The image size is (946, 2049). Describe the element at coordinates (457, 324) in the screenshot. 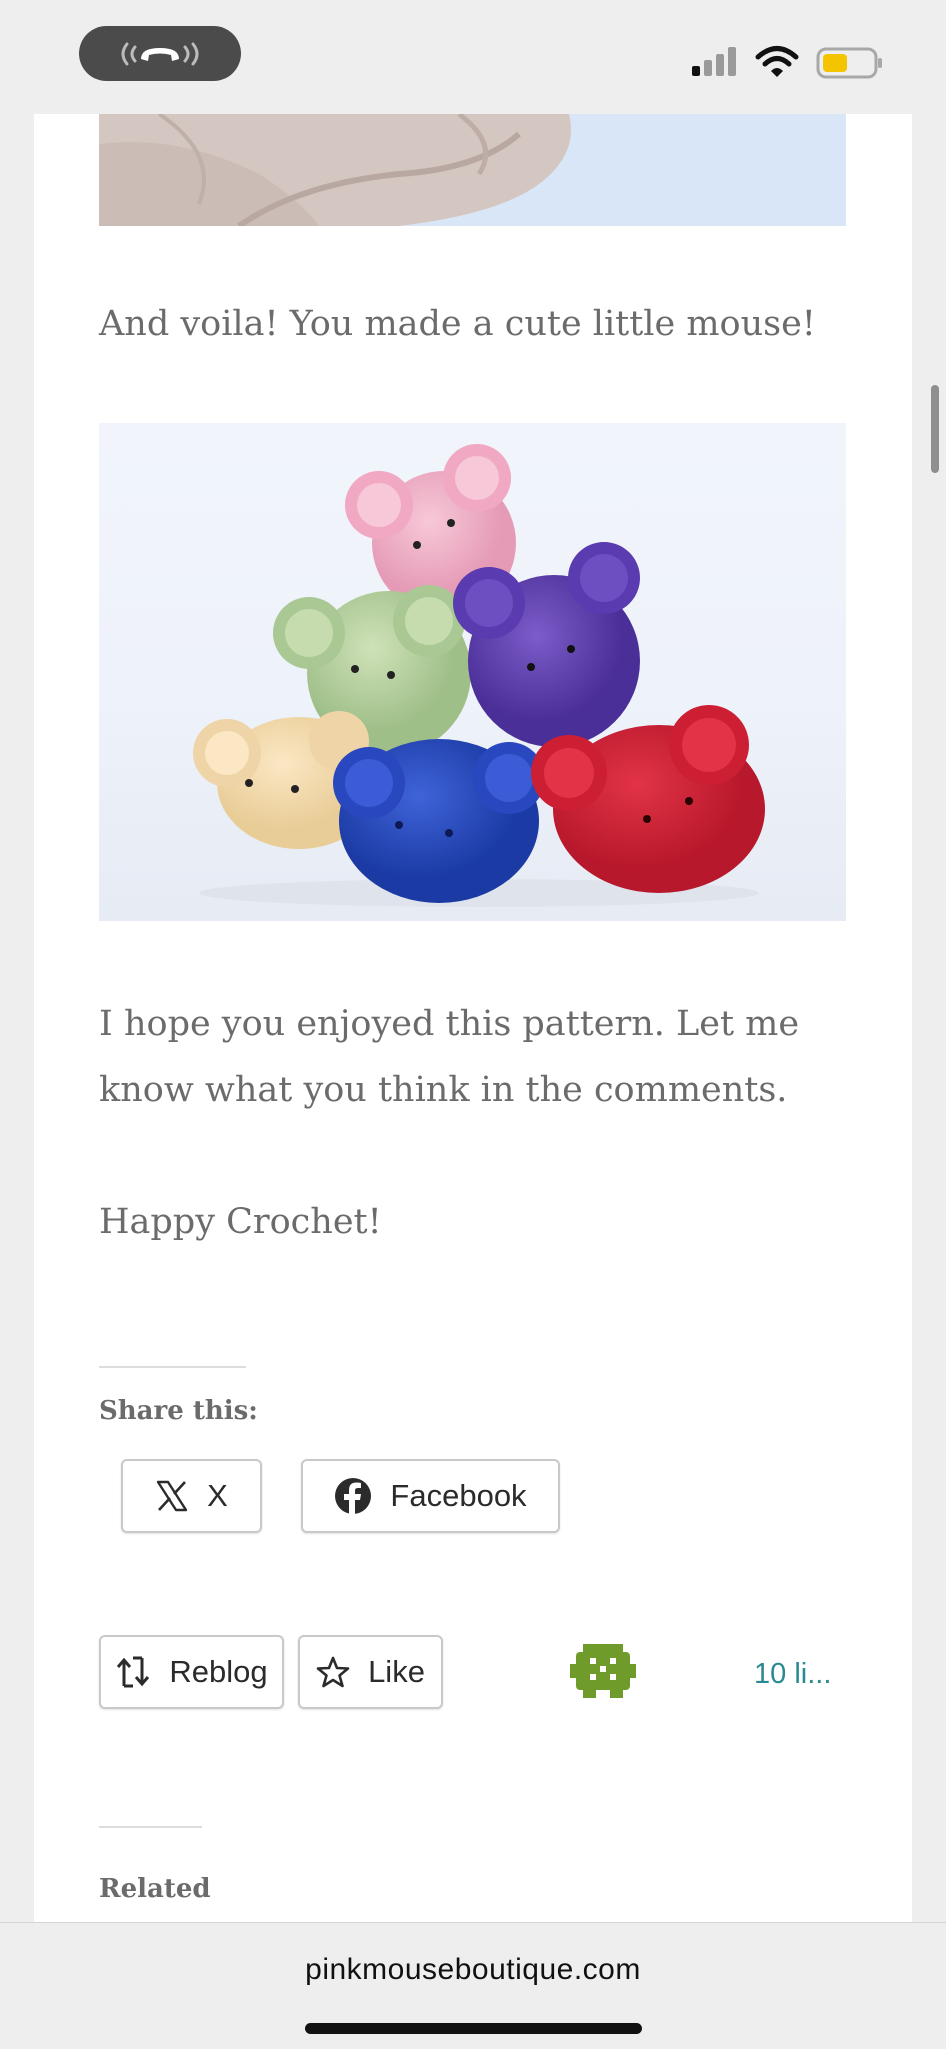

I see `paragraph-voila: And voila! You made a cute little mouse!` at that location.